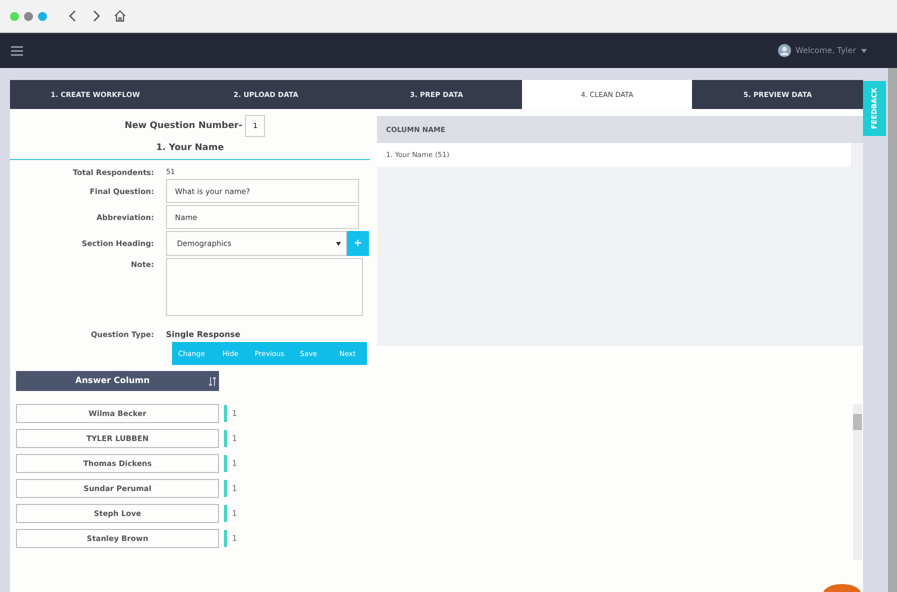 Image resolution: width=897 pixels, height=592 pixels. Describe the element at coordinates (338, 244) in the screenshot. I see `caret-icon` at that location.